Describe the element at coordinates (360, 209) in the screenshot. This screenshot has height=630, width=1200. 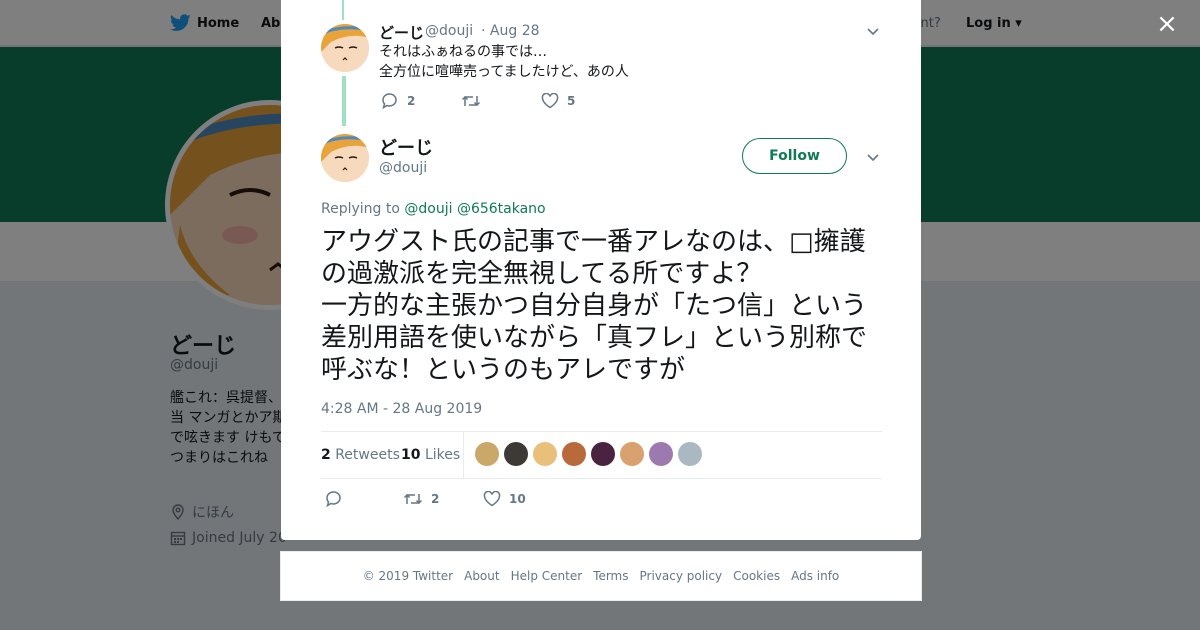
I see `replying-to-label: Replying to` at that location.